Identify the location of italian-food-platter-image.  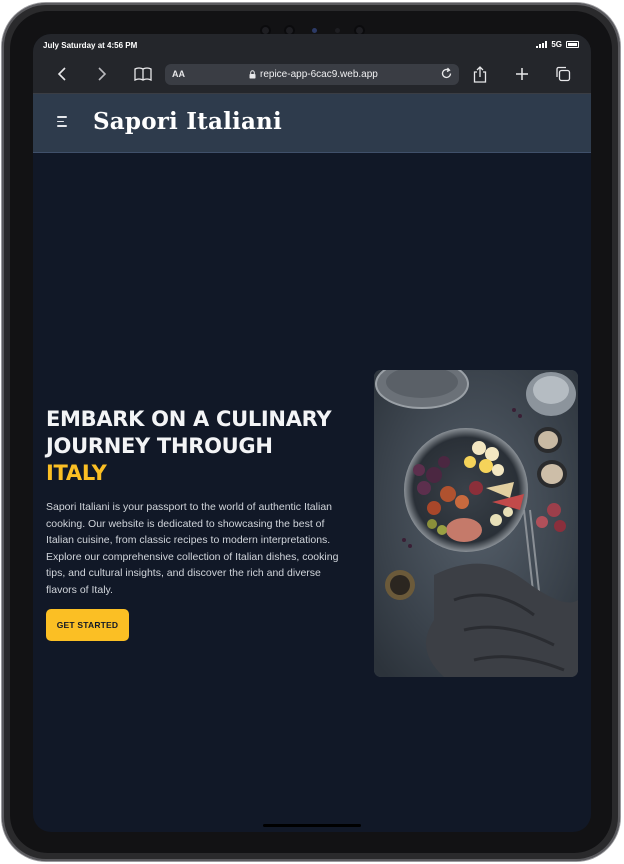
(476, 523).